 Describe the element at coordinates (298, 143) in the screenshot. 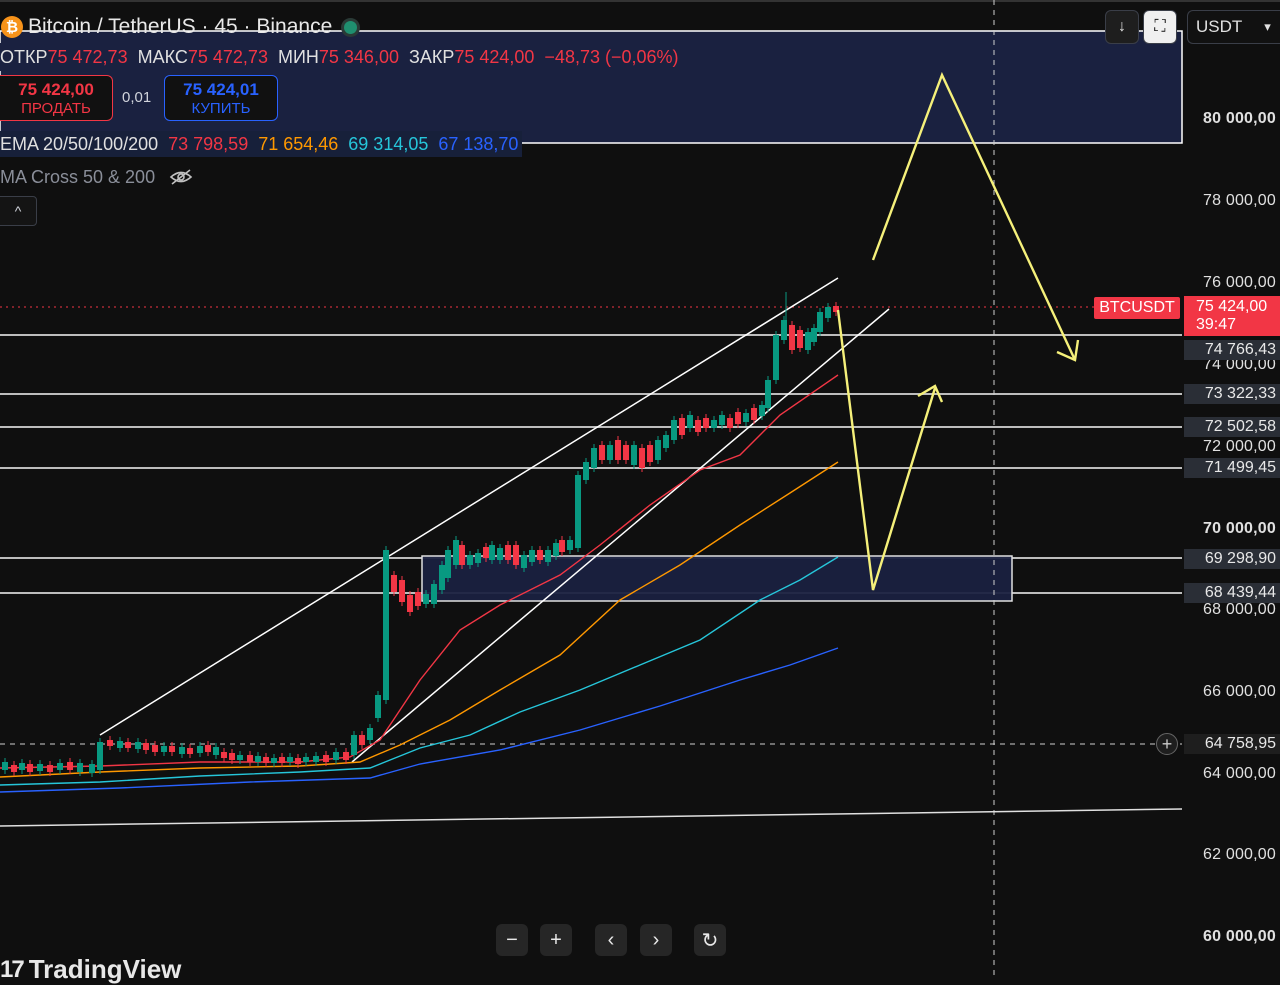

I see `ema50-value: 71 654,46` at that location.